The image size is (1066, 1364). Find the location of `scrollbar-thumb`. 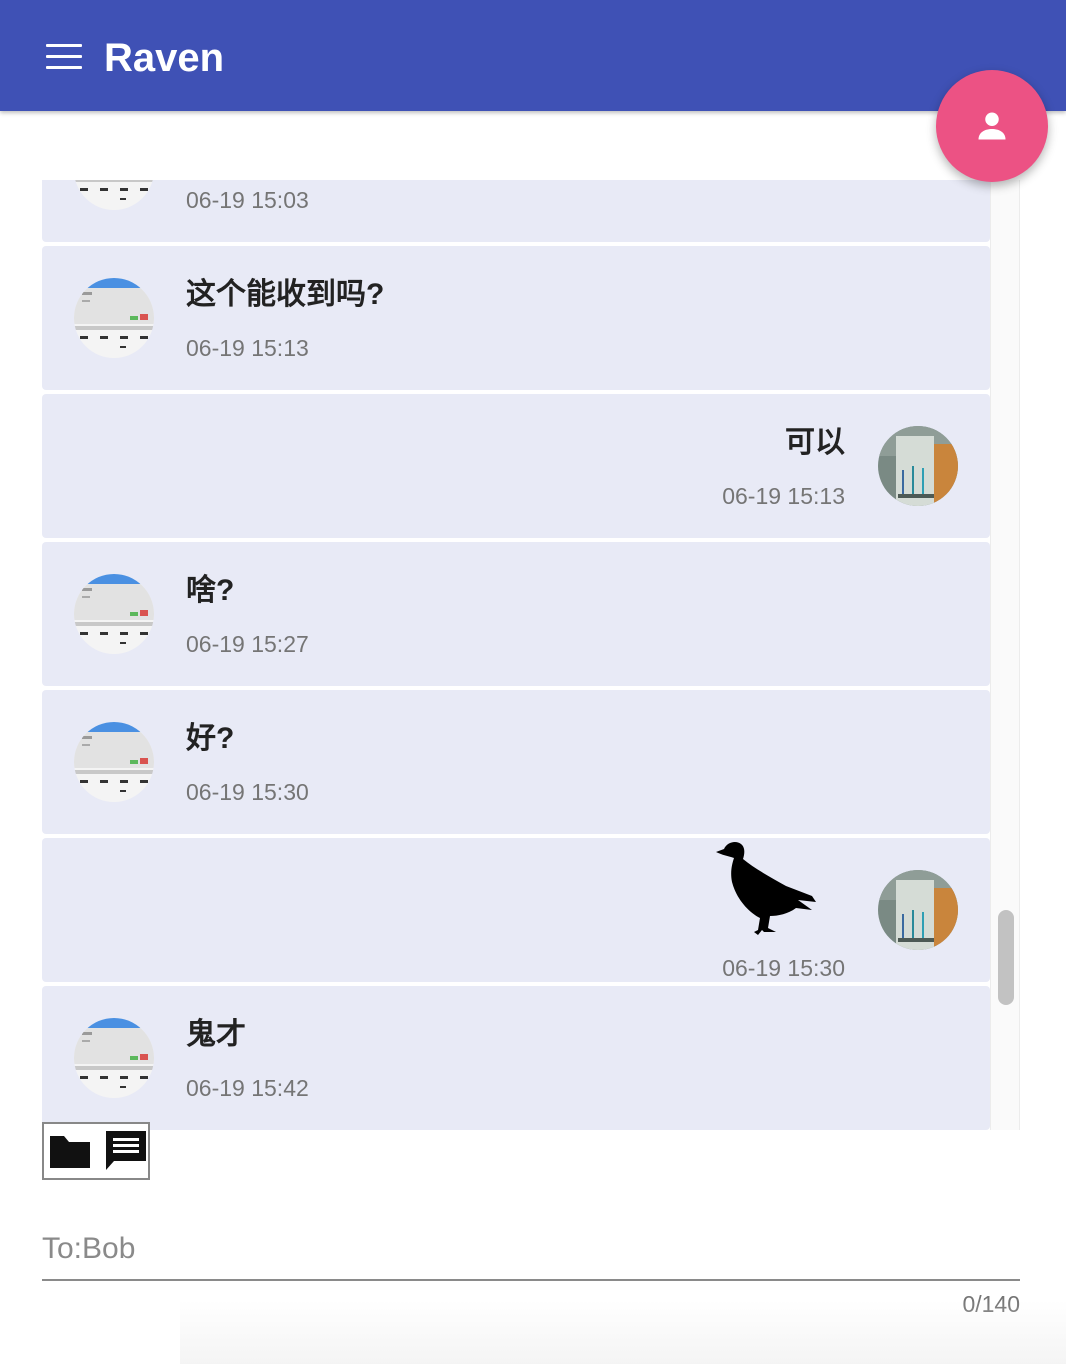

scrollbar-thumb is located at coordinates (1006, 957).